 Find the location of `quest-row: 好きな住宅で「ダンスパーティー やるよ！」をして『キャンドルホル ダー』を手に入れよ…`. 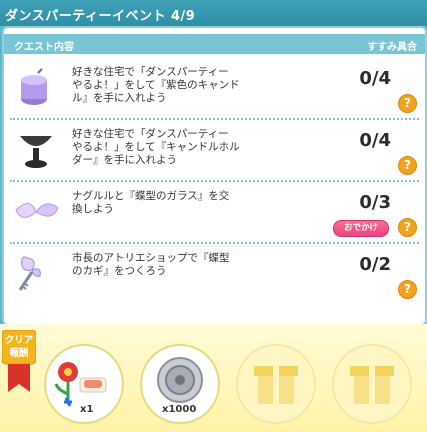

quest-row: 好きな住宅で「ダンスパーティー やるよ！」をして『キャンドルホル ダー』を手に入れよ… is located at coordinates (214, 151).